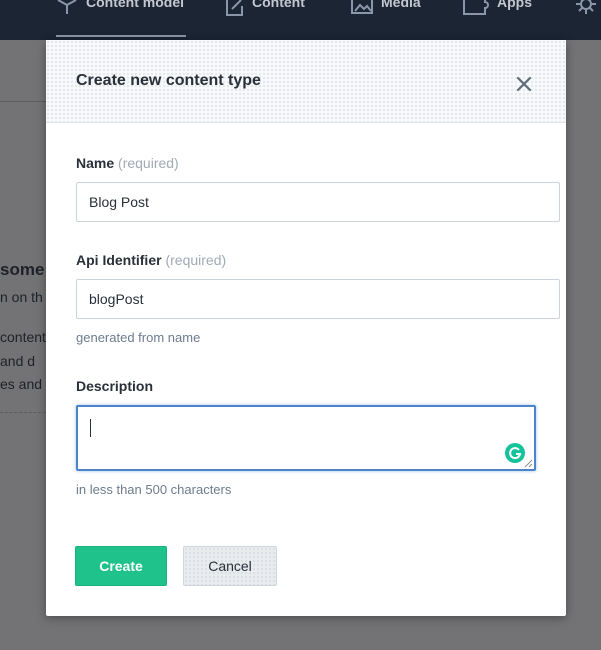 The height and width of the screenshot is (650, 601). What do you see at coordinates (23, 412) in the screenshot?
I see `dashed-divider` at bounding box center [23, 412].